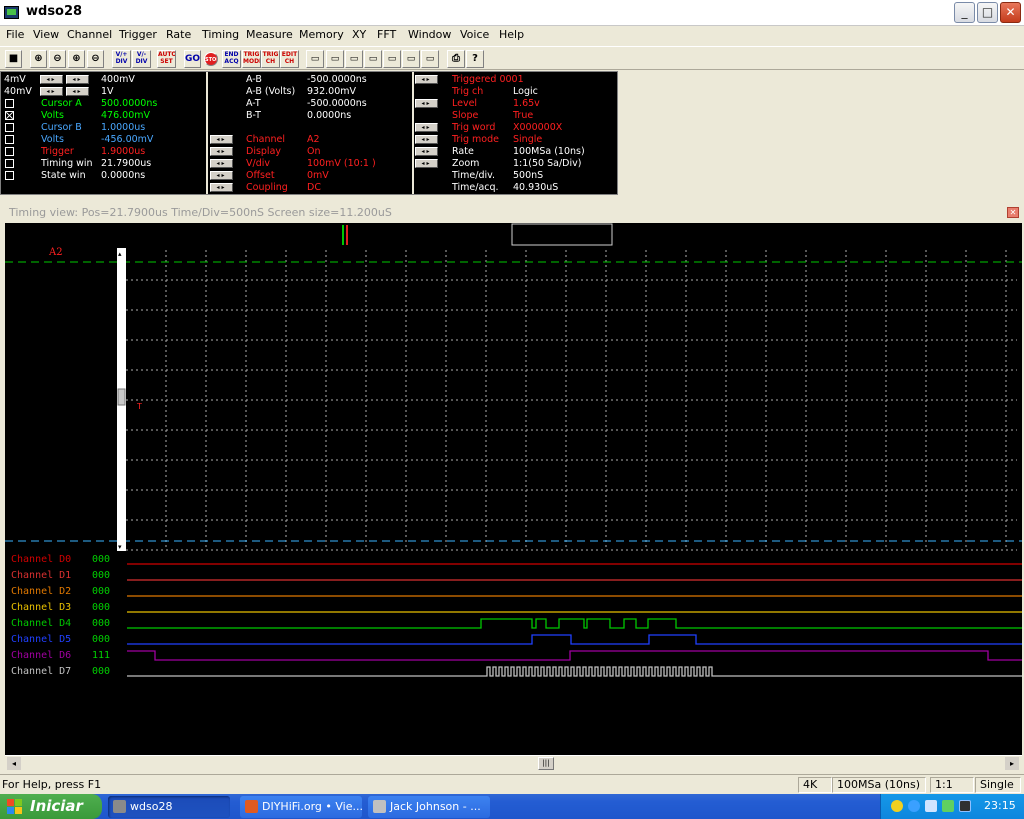  Describe the element at coordinates (931, 806) in the screenshot. I see `display-icon` at that location.